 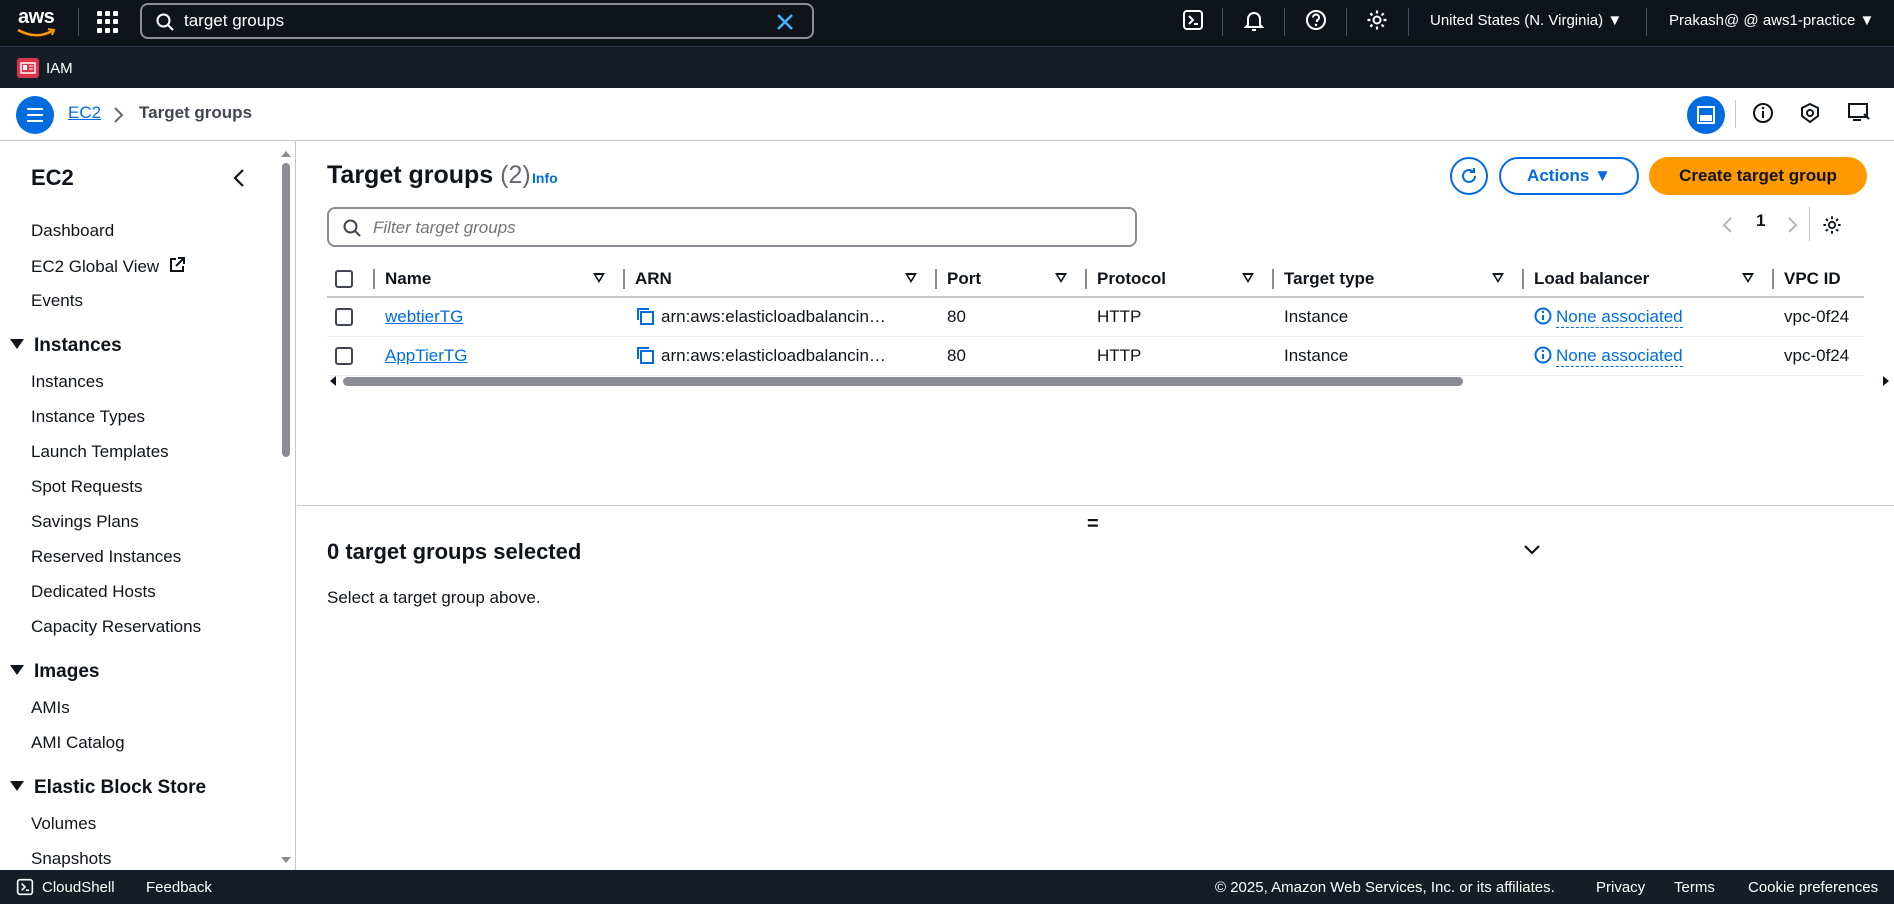 What do you see at coordinates (59, 68) in the screenshot?
I see `iam-favorite-link: IAM` at bounding box center [59, 68].